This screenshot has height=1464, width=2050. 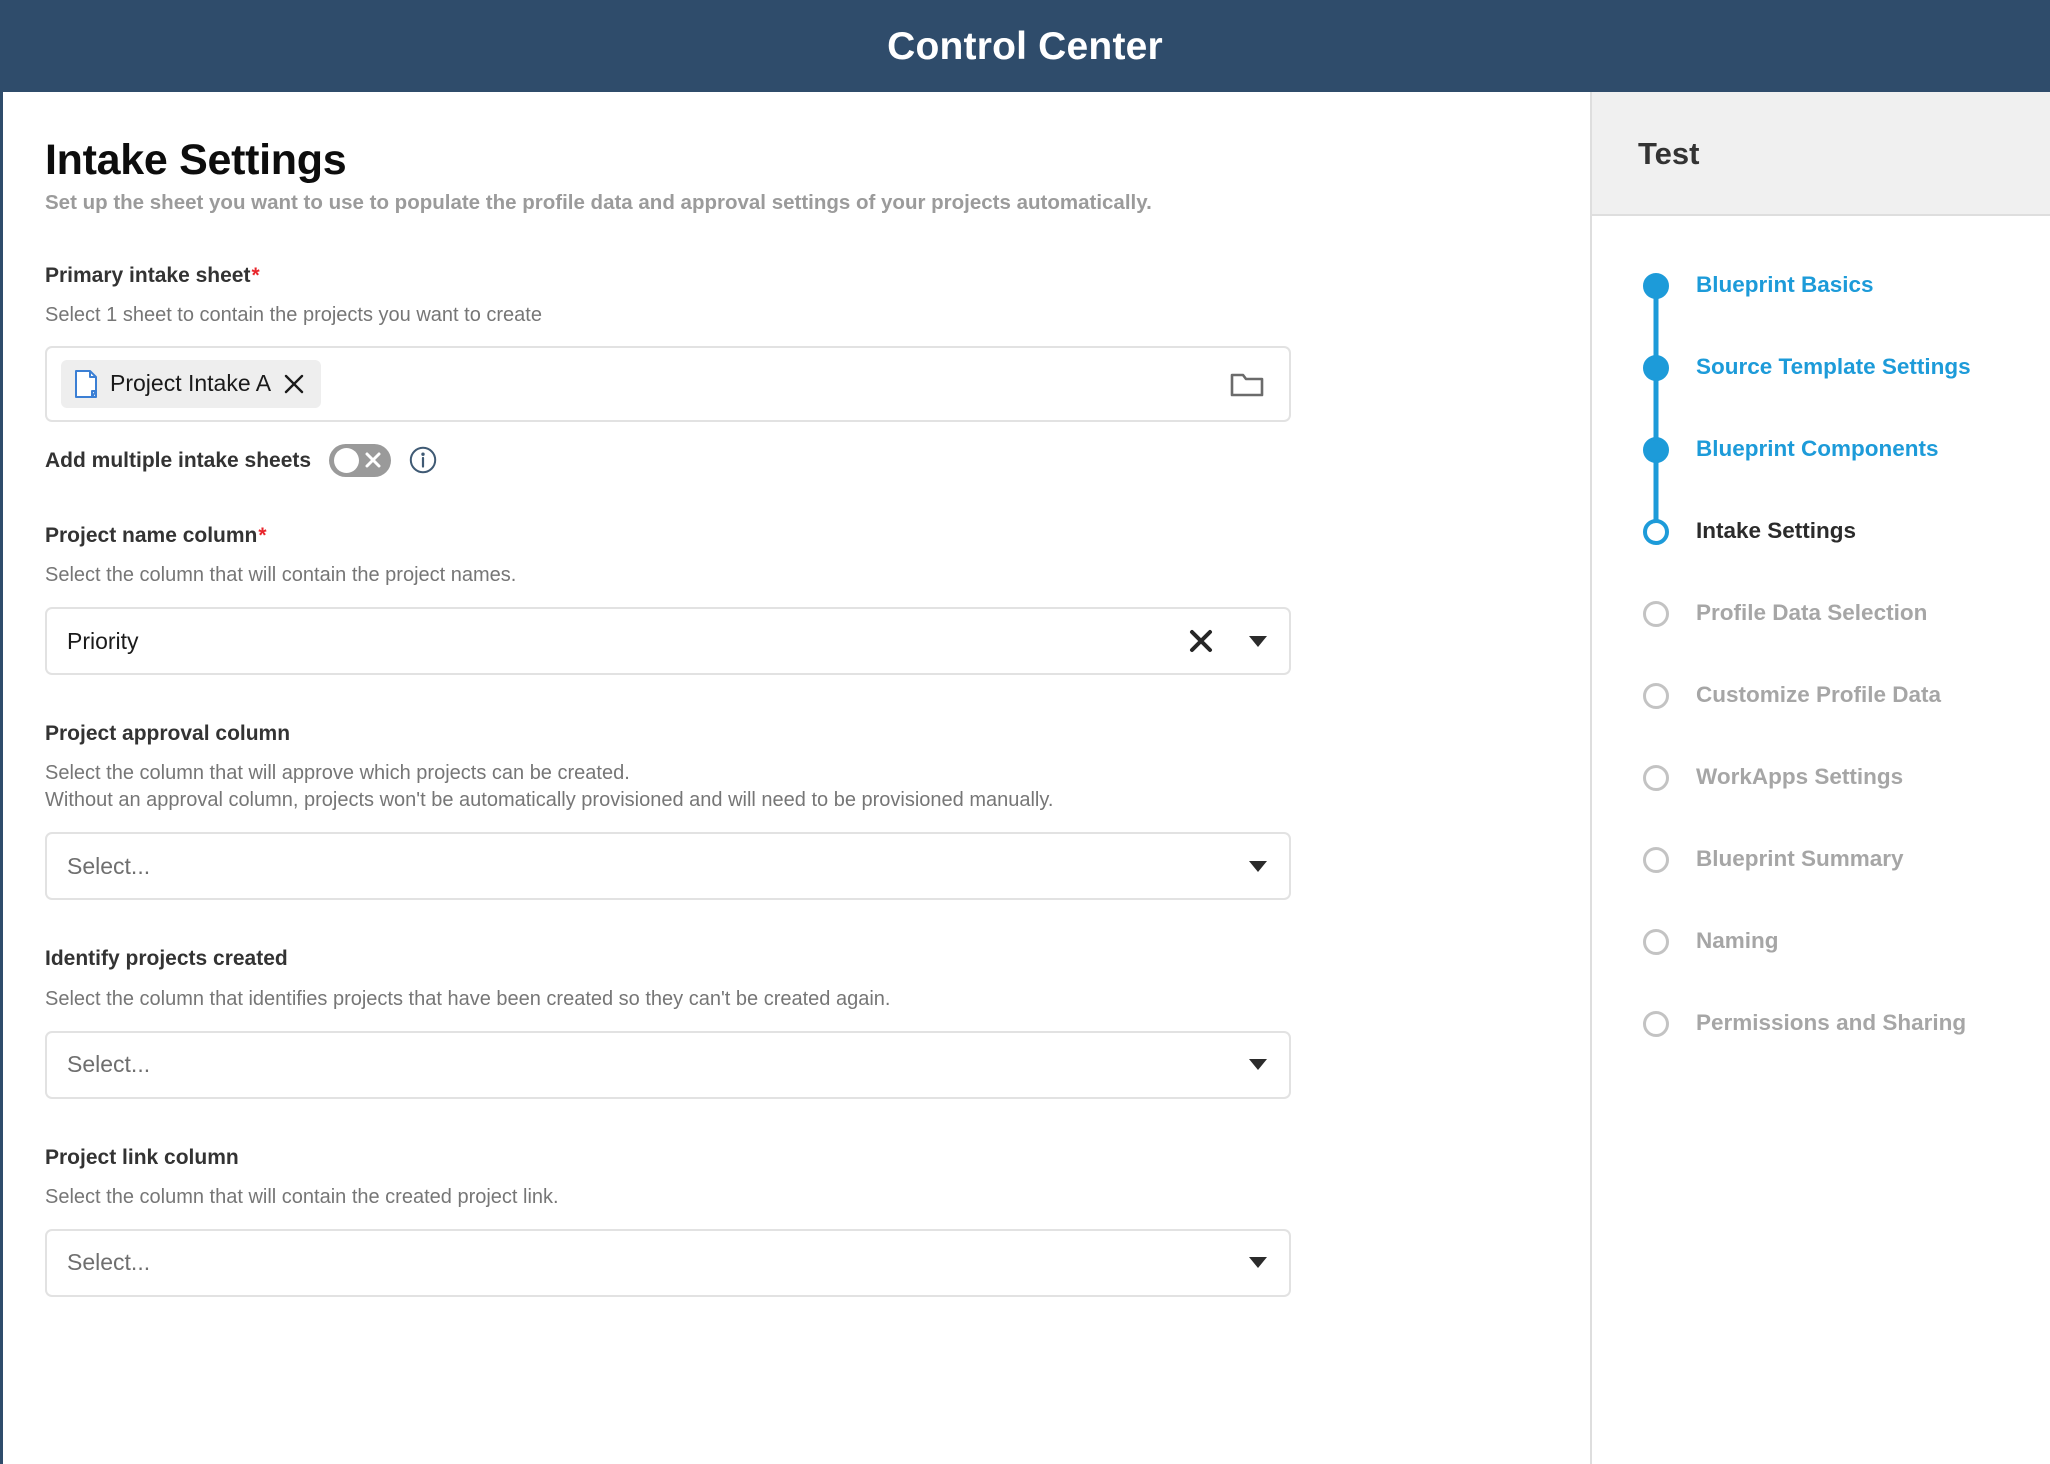 What do you see at coordinates (1819, 694) in the screenshot?
I see `step-label: Customize Profile Data` at bounding box center [1819, 694].